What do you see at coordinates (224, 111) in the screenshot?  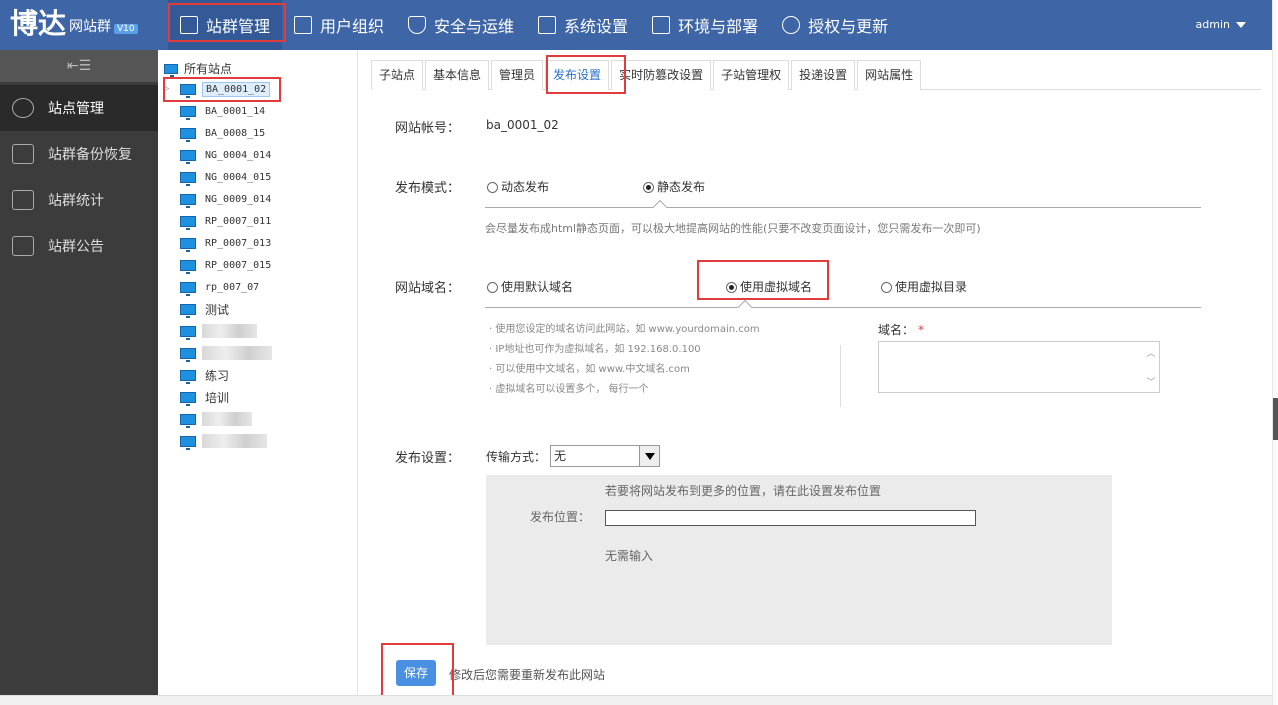 I see `tree-node: BA_0001_14` at bounding box center [224, 111].